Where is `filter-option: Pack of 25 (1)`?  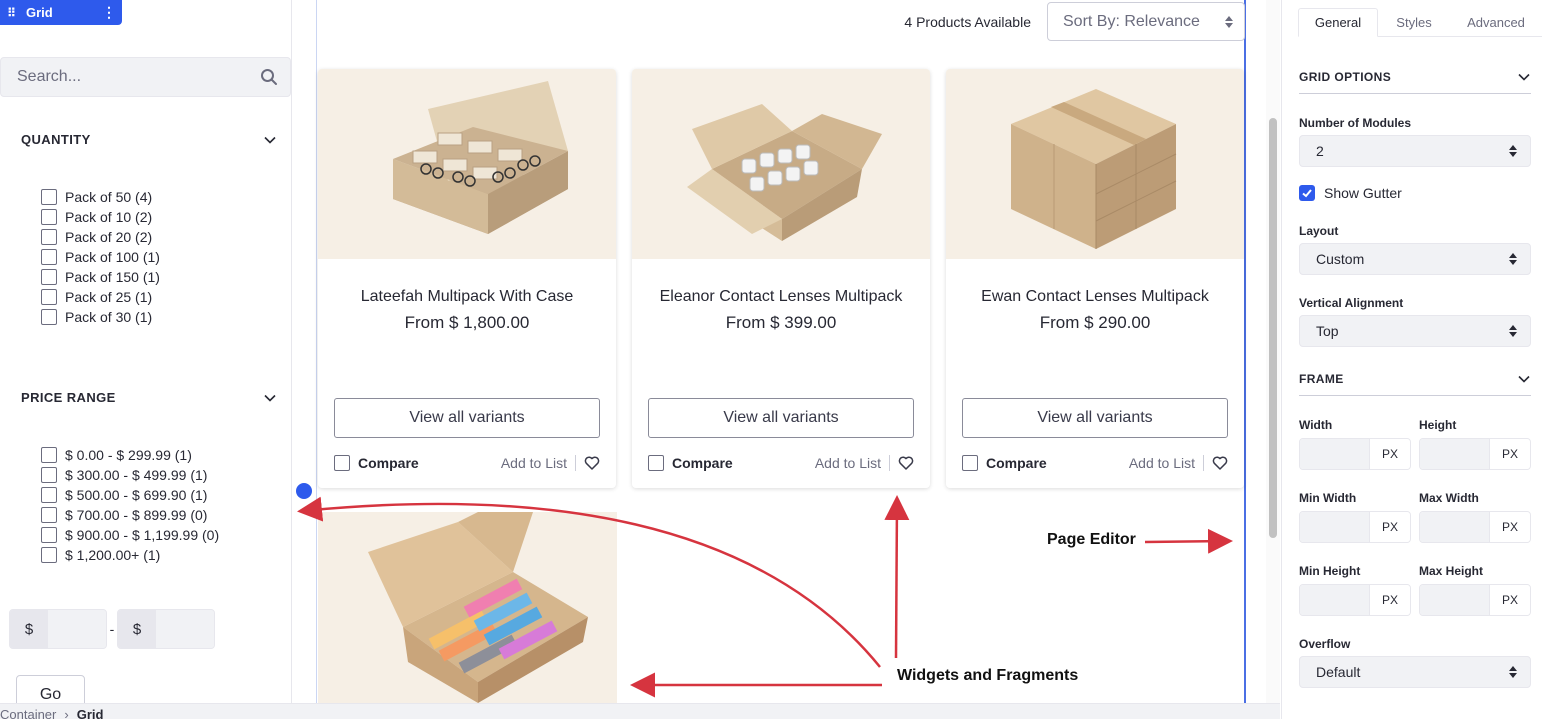
filter-option: Pack of 25 (1) is located at coordinates (100, 297).